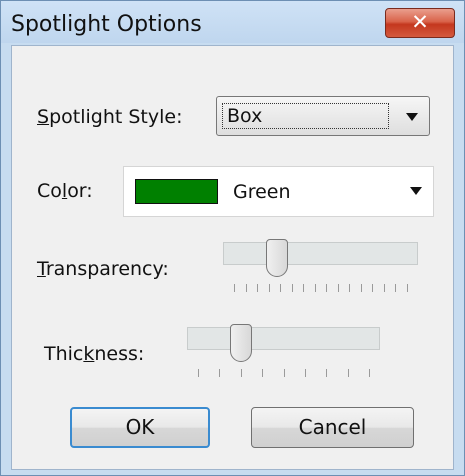 This screenshot has width=465, height=476. Describe the element at coordinates (106, 24) in the screenshot. I see `dialog-title: Spotlight Options` at that location.